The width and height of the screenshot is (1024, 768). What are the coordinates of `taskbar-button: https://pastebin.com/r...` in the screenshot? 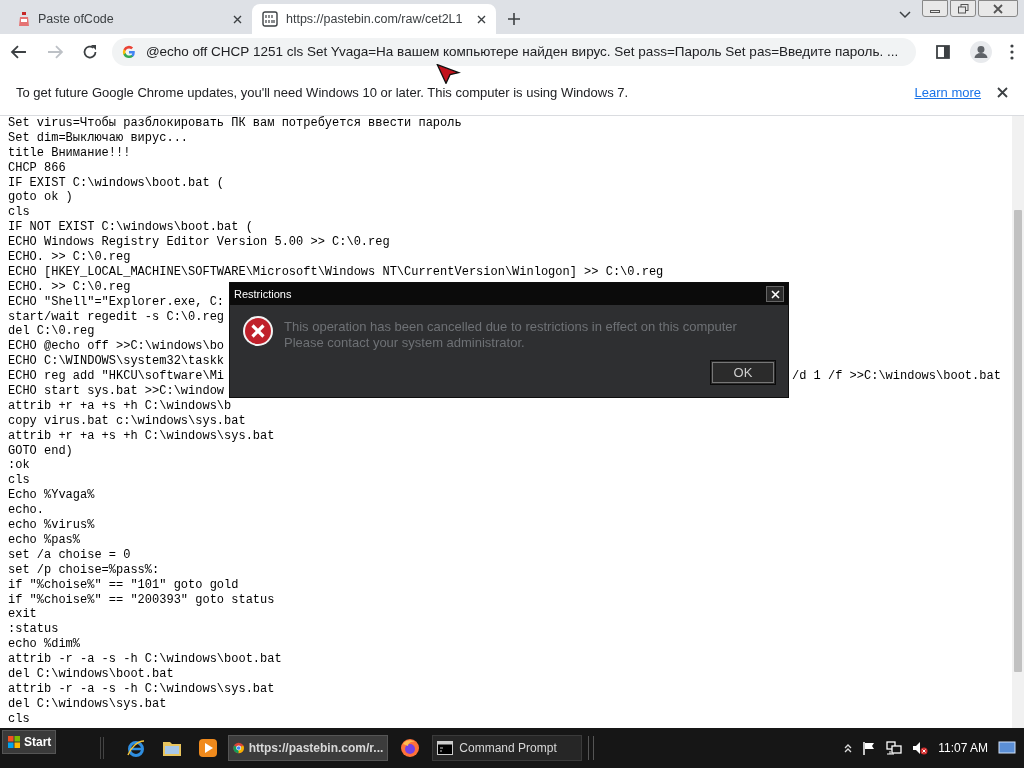 It's located at (308, 748).